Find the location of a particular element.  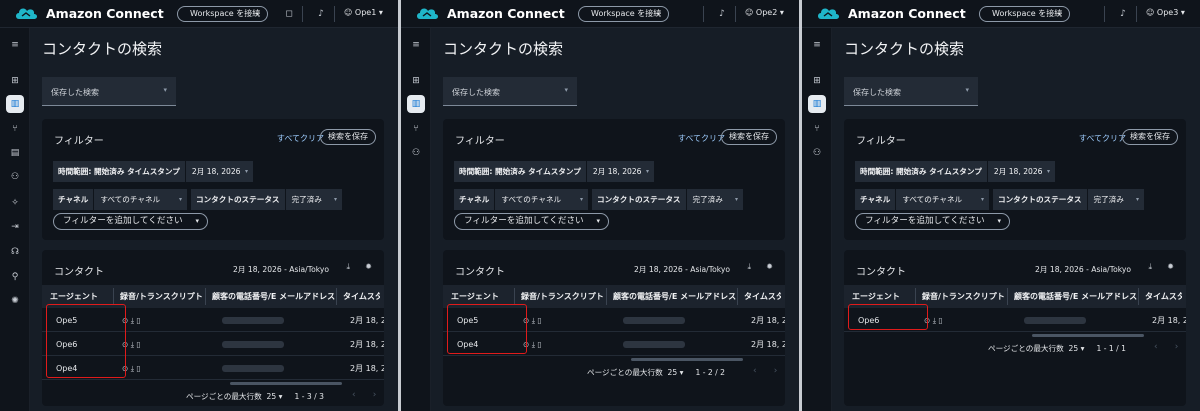

queue-icon: ⇥ is located at coordinates (15, 227).